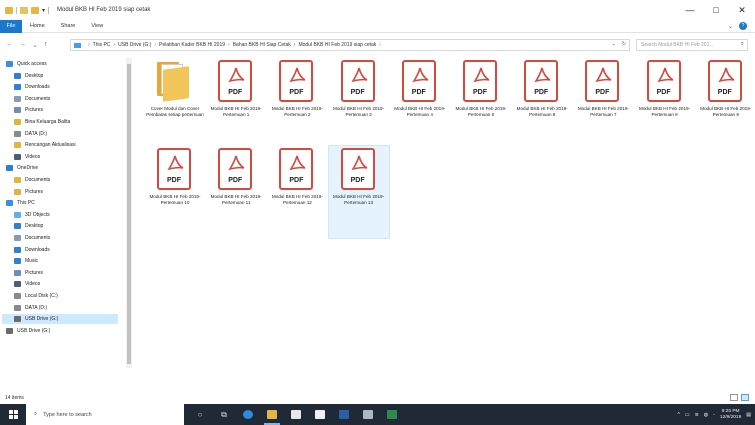 Image resolution: width=755 pixels, height=425 pixels. What do you see at coordinates (706, 415) in the screenshot?
I see `volume-icon: ◍` at bounding box center [706, 415].